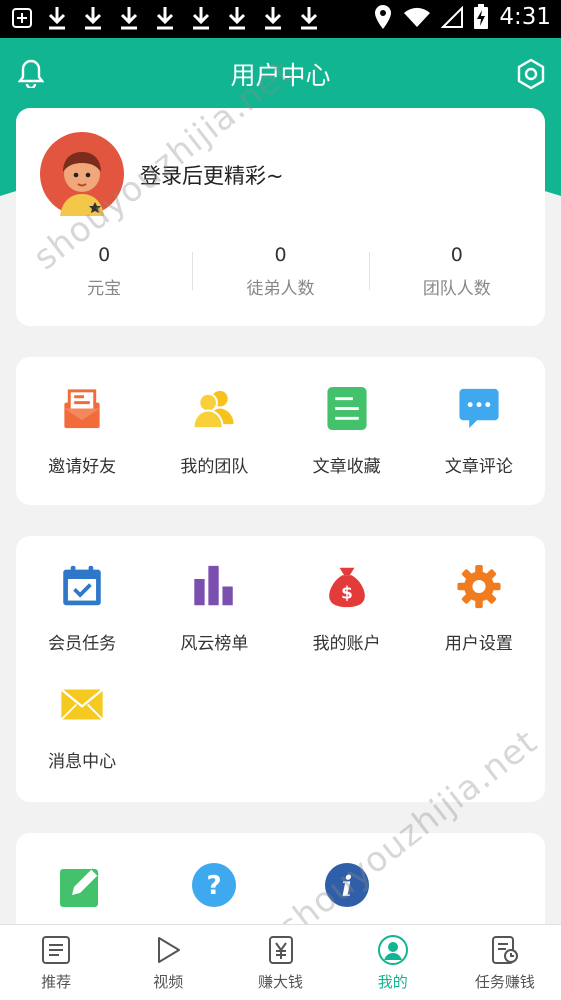  Describe the element at coordinates (531, 74) in the screenshot. I see `settings-icon` at that location.